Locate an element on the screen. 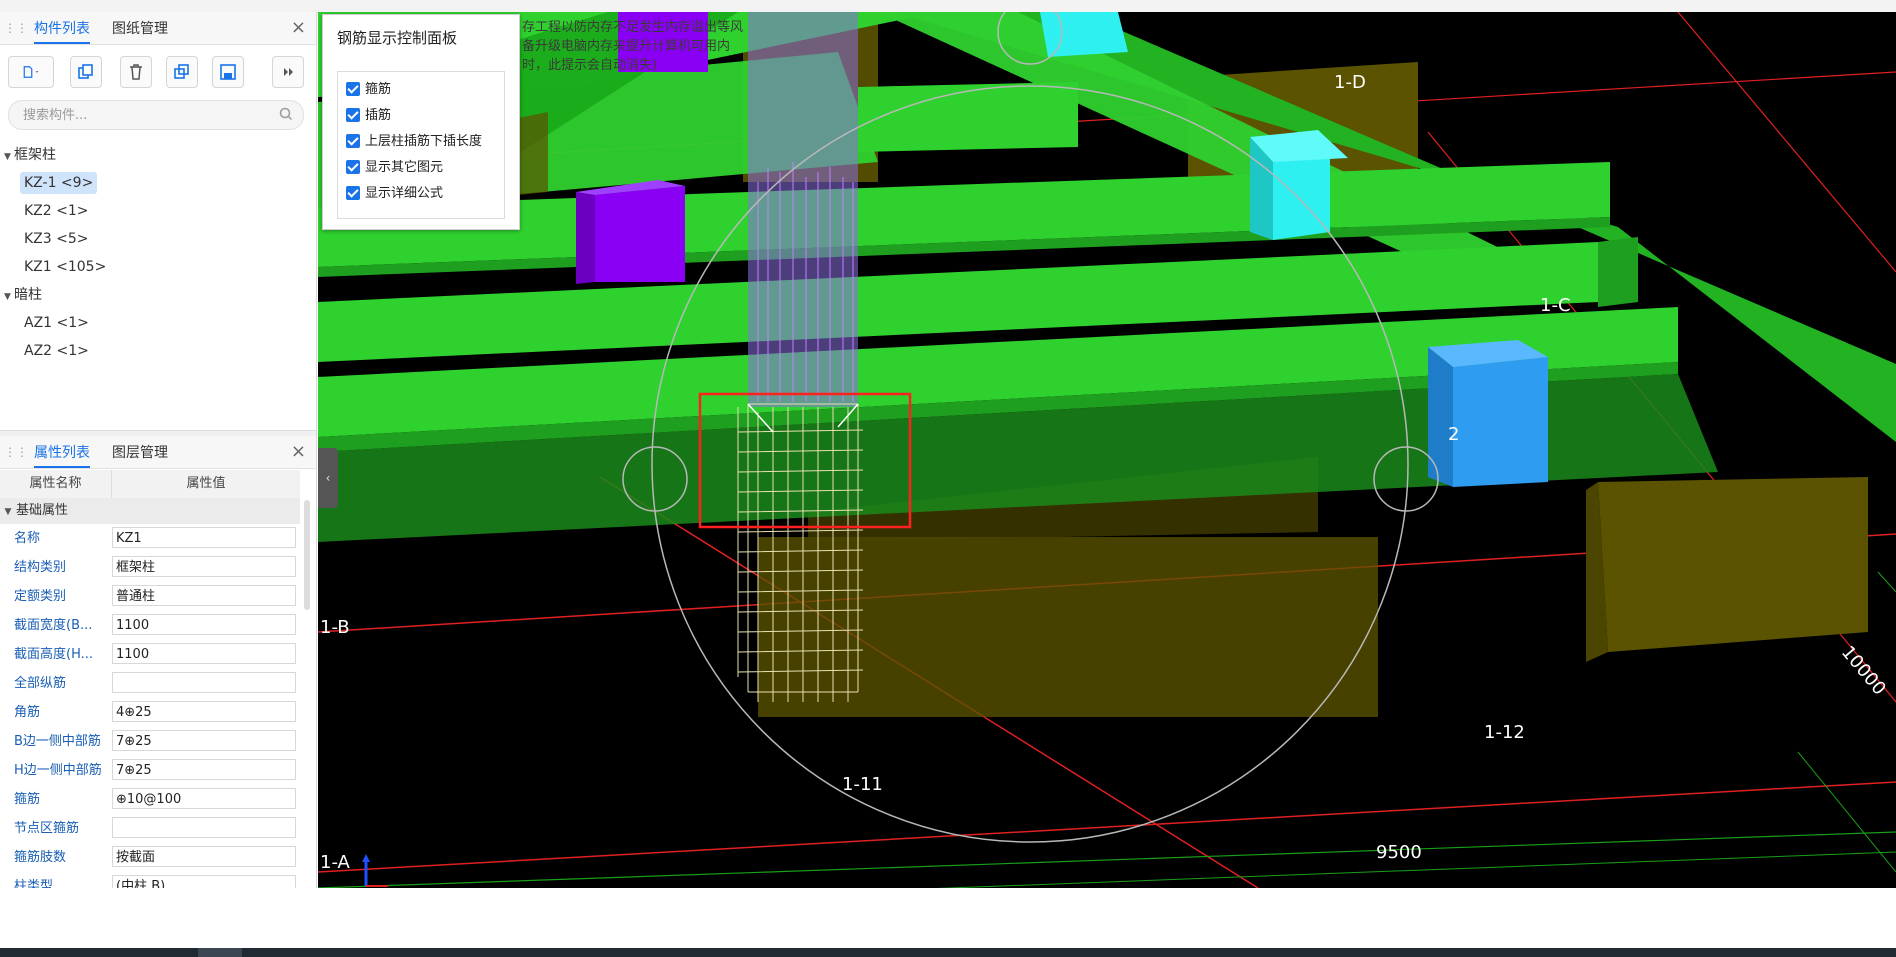 Image resolution: width=1896 pixels, height=957 pixels. checkbox-show-formula: 显示详细公式 is located at coordinates (394, 194).